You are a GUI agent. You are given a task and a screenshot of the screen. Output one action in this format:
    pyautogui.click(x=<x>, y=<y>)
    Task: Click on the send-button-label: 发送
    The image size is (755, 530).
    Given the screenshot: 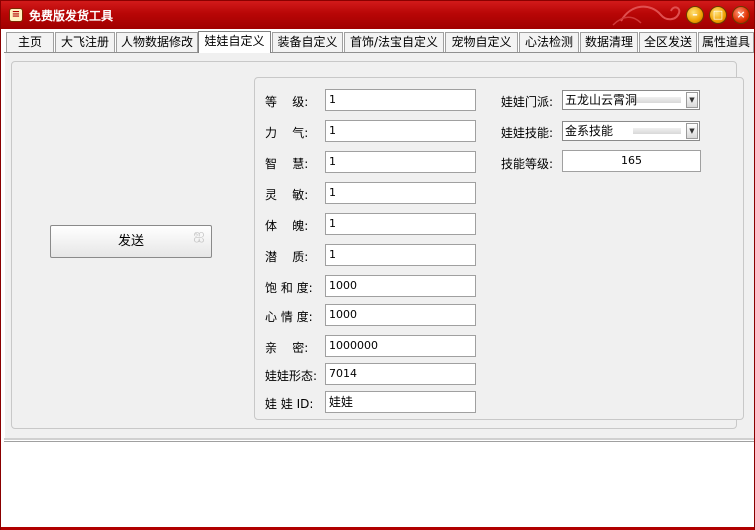 What is the action you would take?
    pyautogui.click(x=130, y=241)
    